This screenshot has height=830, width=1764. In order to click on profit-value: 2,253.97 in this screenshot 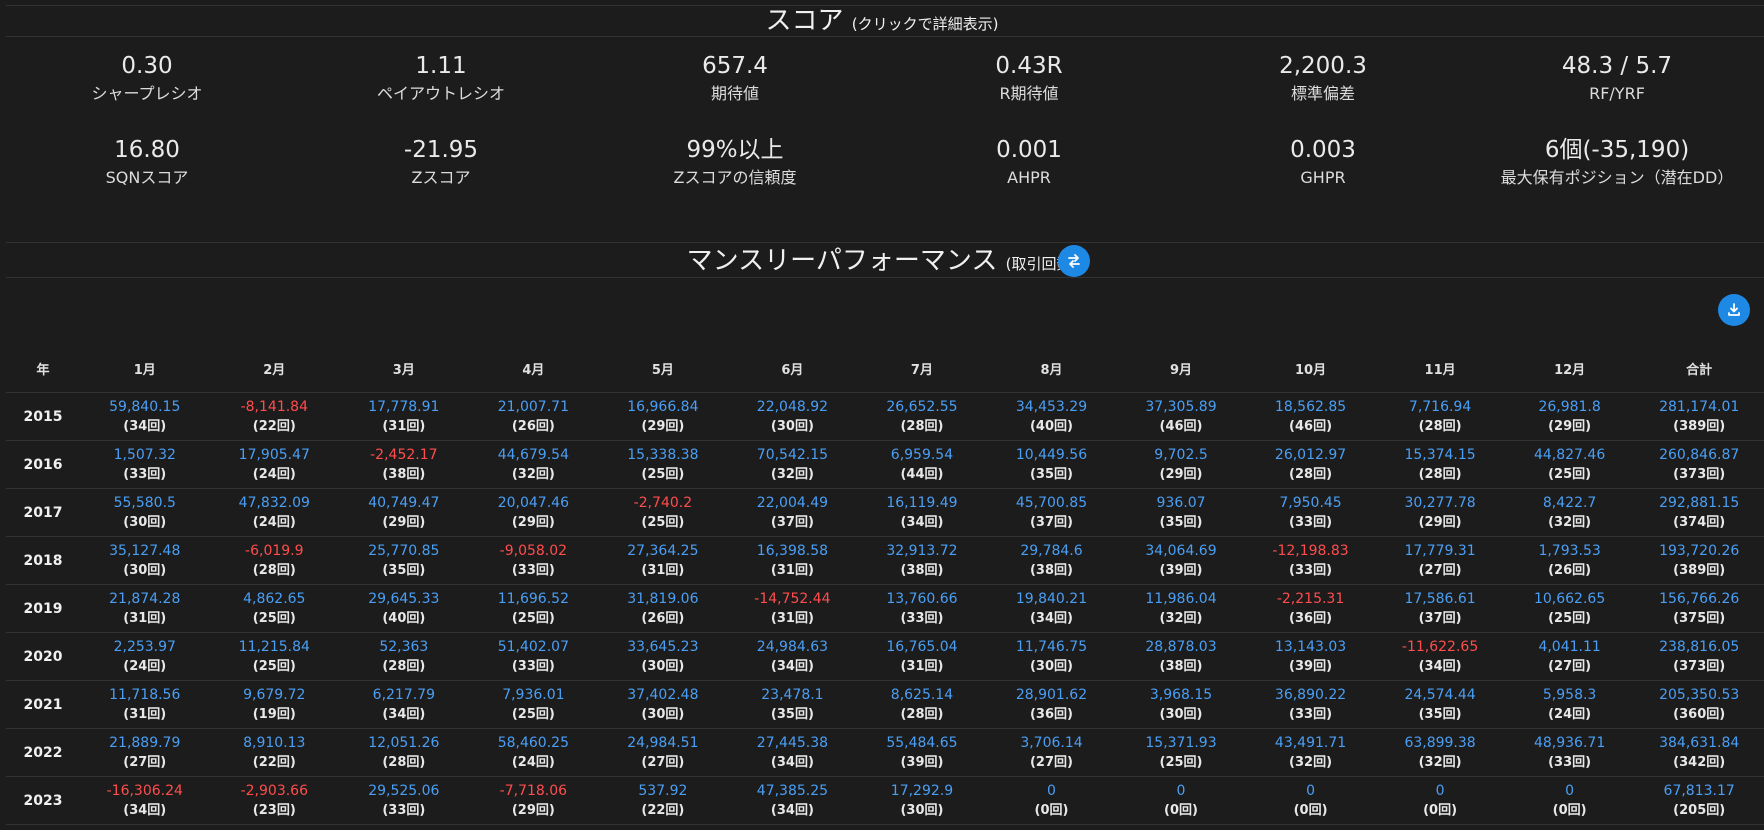, I will do `click(144, 646)`.